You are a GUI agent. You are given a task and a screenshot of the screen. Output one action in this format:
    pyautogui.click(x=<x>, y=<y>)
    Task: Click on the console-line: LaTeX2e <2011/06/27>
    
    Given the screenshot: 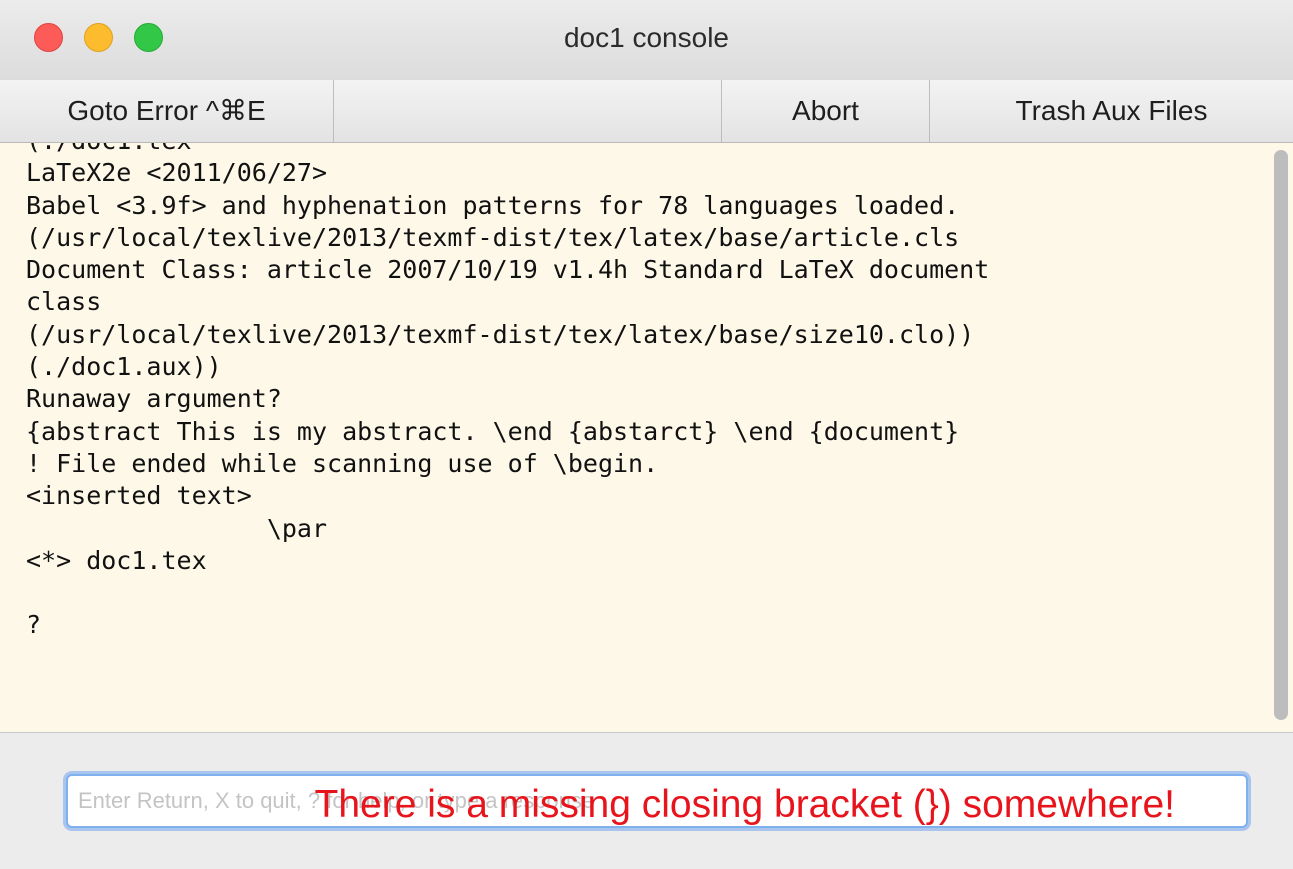 What is the action you would take?
    pyautogui.click(x=177, y=173)
    